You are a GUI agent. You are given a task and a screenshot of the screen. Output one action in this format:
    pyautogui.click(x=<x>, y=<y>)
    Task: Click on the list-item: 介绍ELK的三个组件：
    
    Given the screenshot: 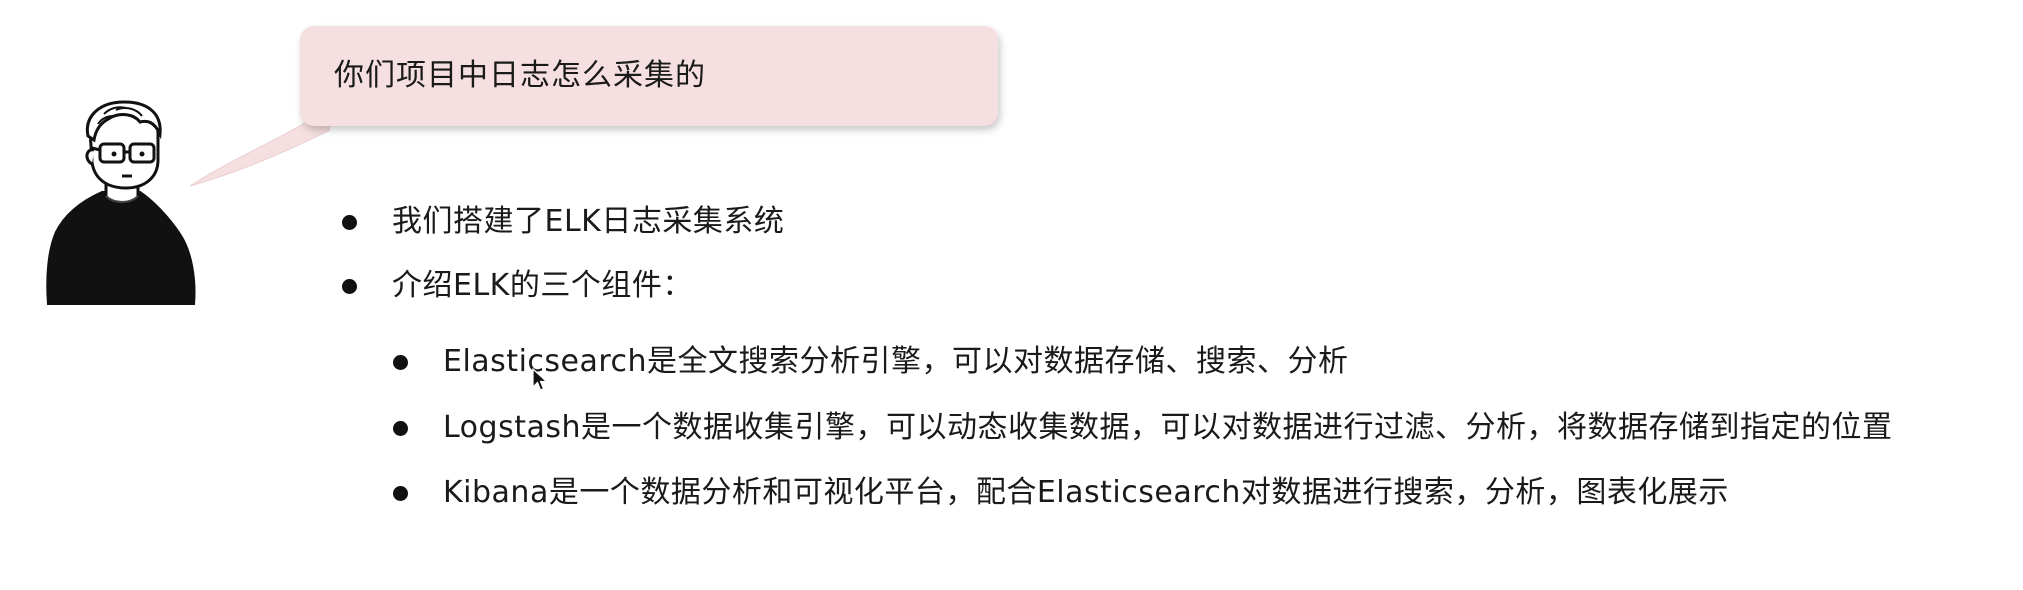 What is the action you would take?
    pyautogui.click(x=517, y=286)
    